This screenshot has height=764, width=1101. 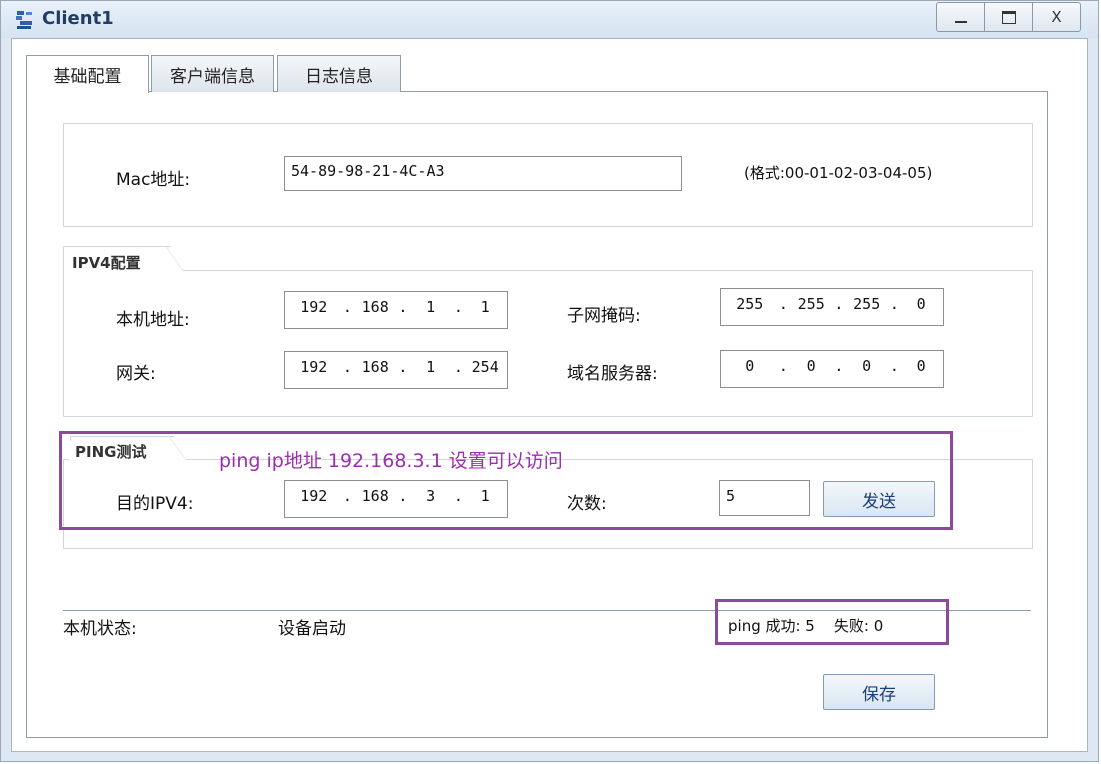 I want to click on minimize-icon, so click(x=960, y=22).